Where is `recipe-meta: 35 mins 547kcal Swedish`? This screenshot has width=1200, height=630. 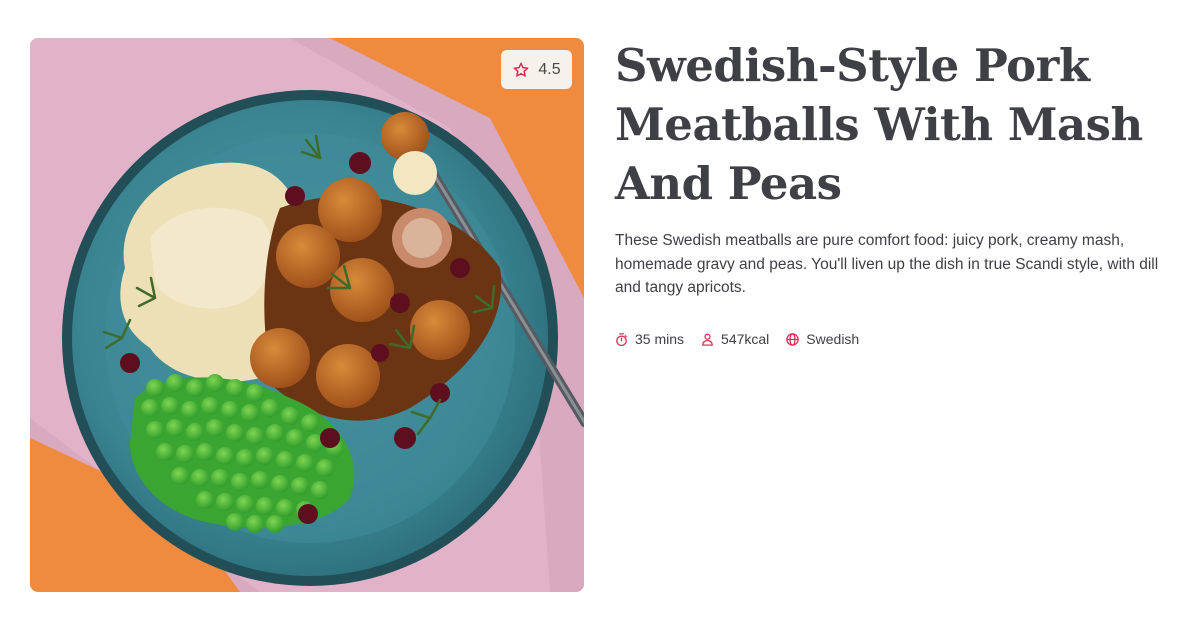 recipe-meta: 35 mins 547kcal Swedish is located at coordinates (736, 339).